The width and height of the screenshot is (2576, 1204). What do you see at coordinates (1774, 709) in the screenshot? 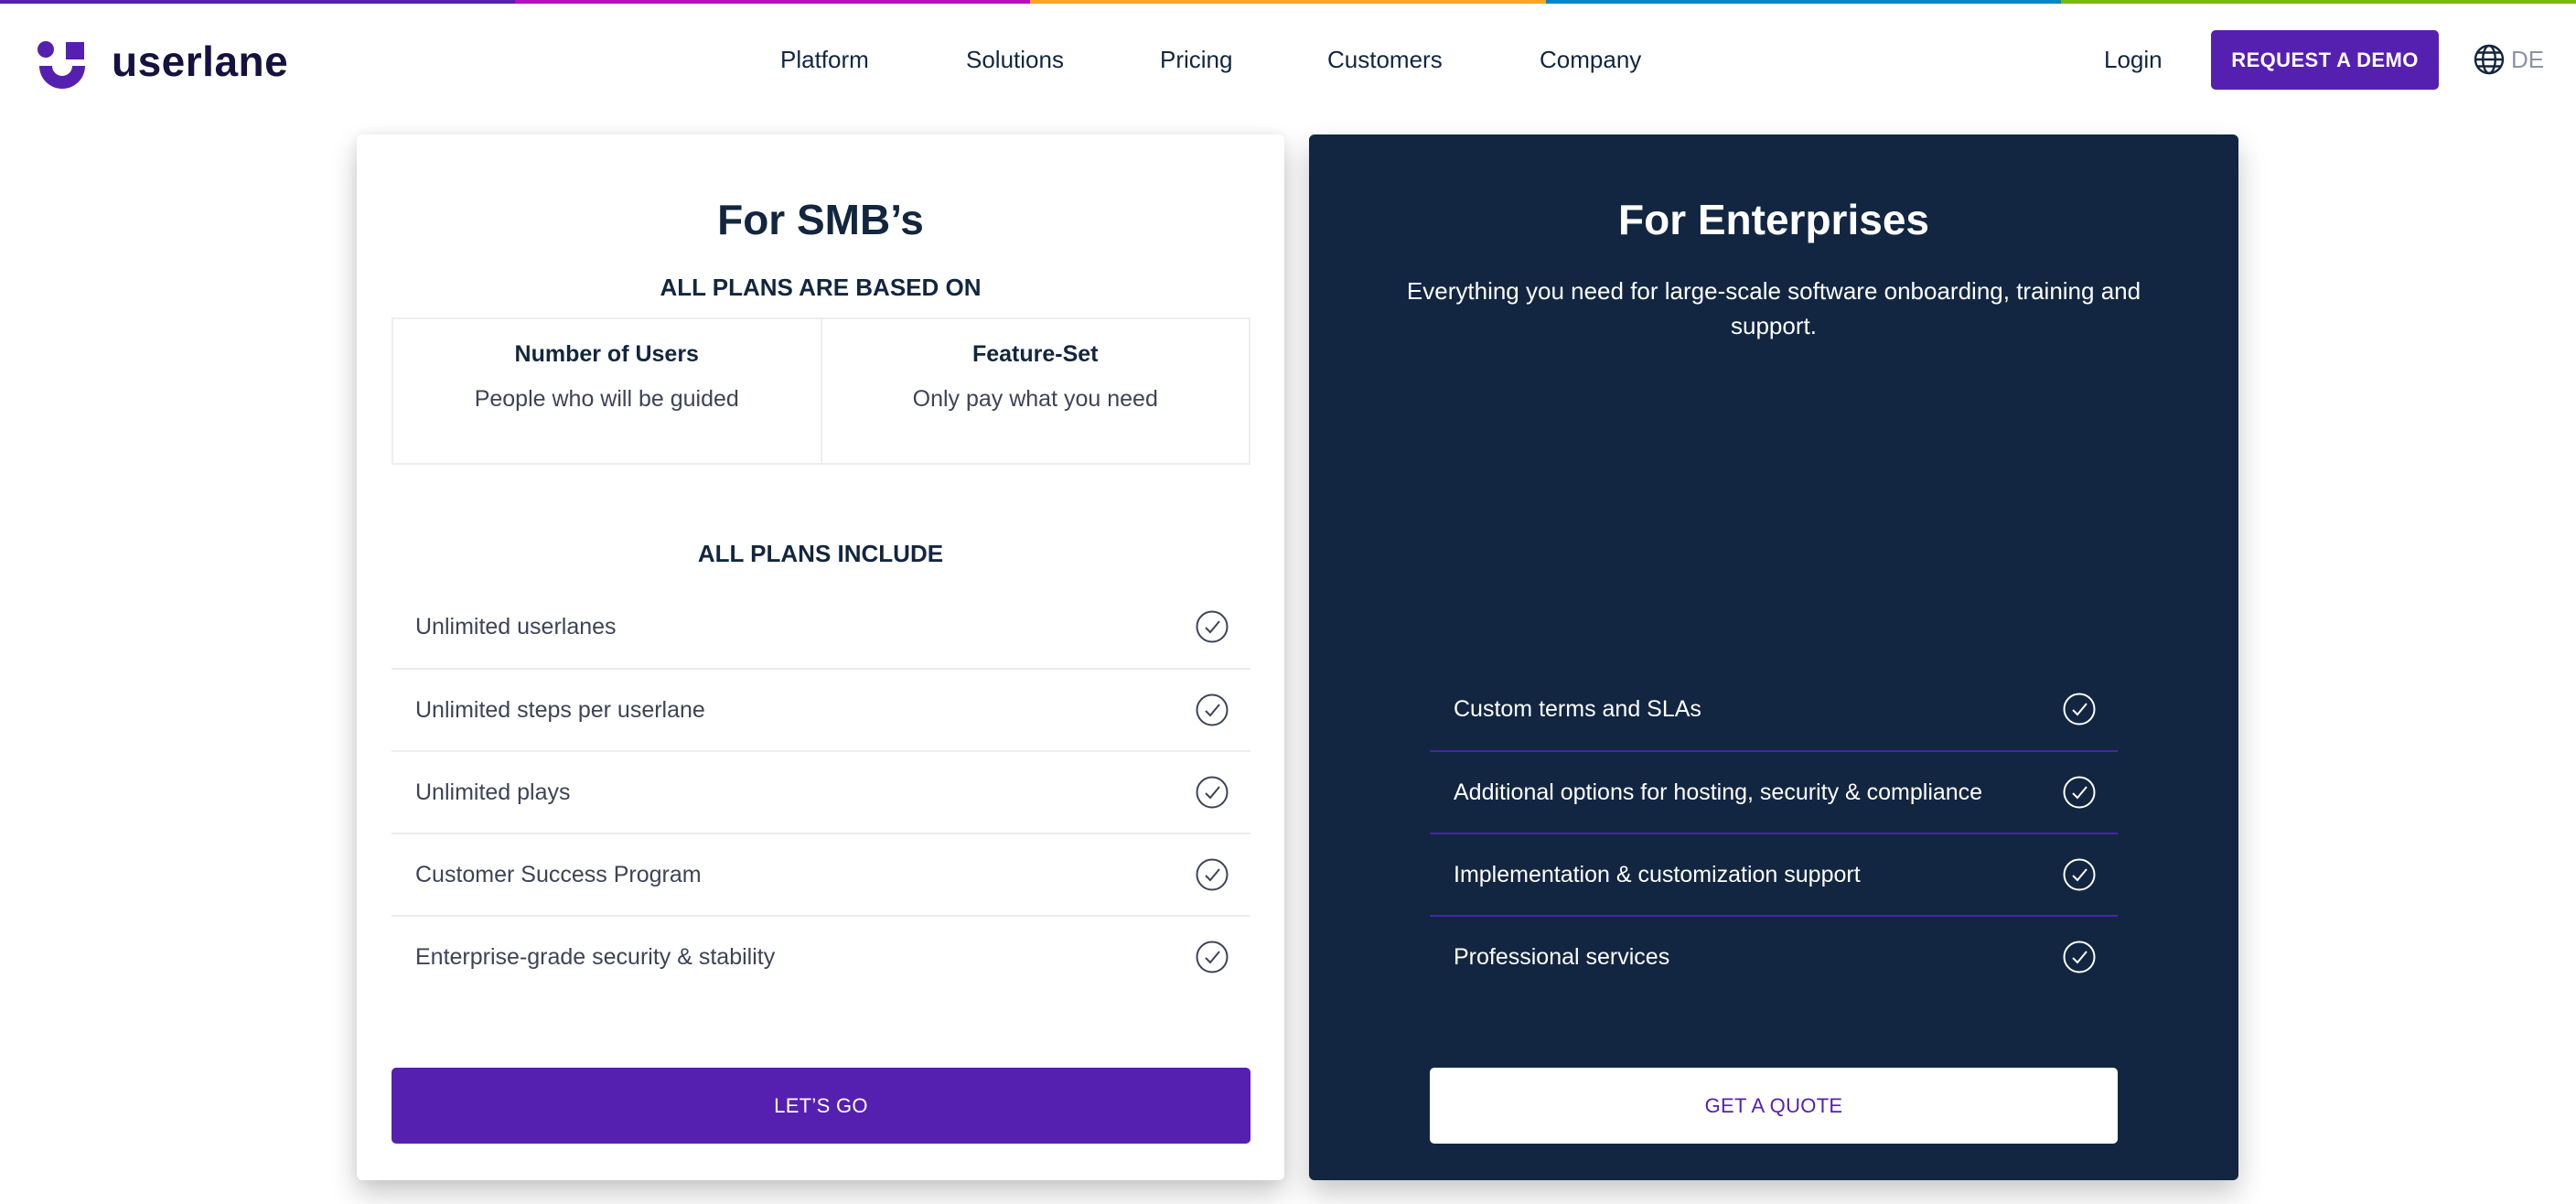
I see `feature-row: Custom terms and SLAs` at bounding box center [1774, 709].